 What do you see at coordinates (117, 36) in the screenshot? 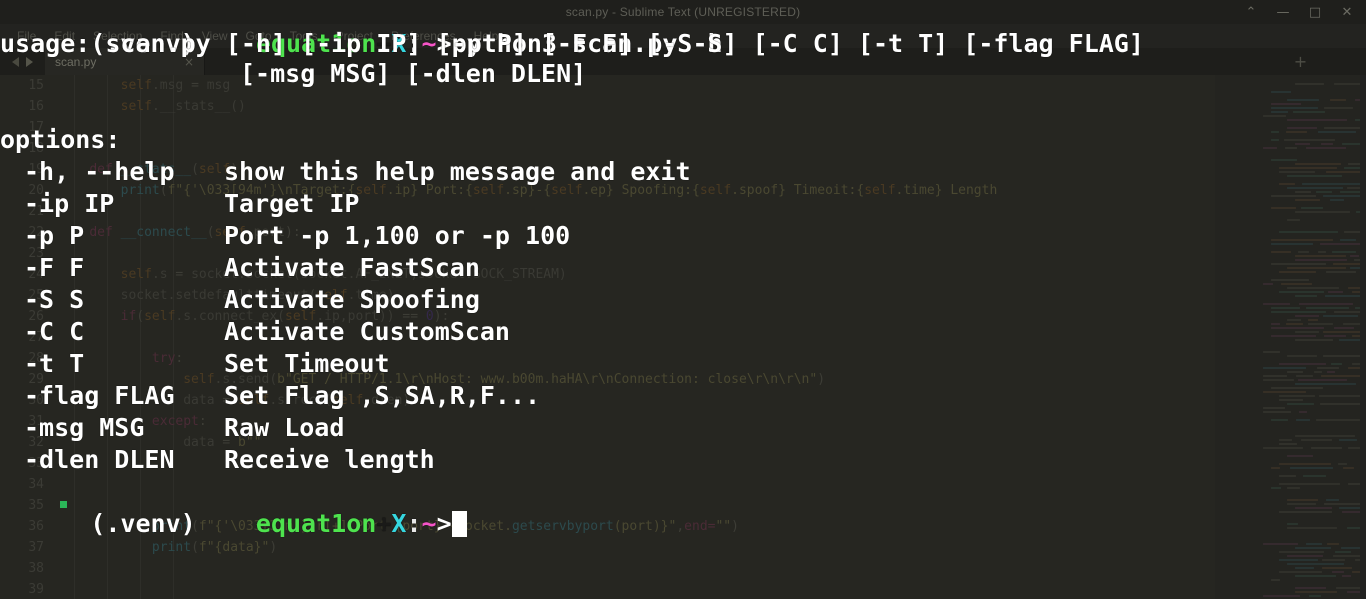
I see `menu-item-selection: Selection` at bounding box center [117, 36].